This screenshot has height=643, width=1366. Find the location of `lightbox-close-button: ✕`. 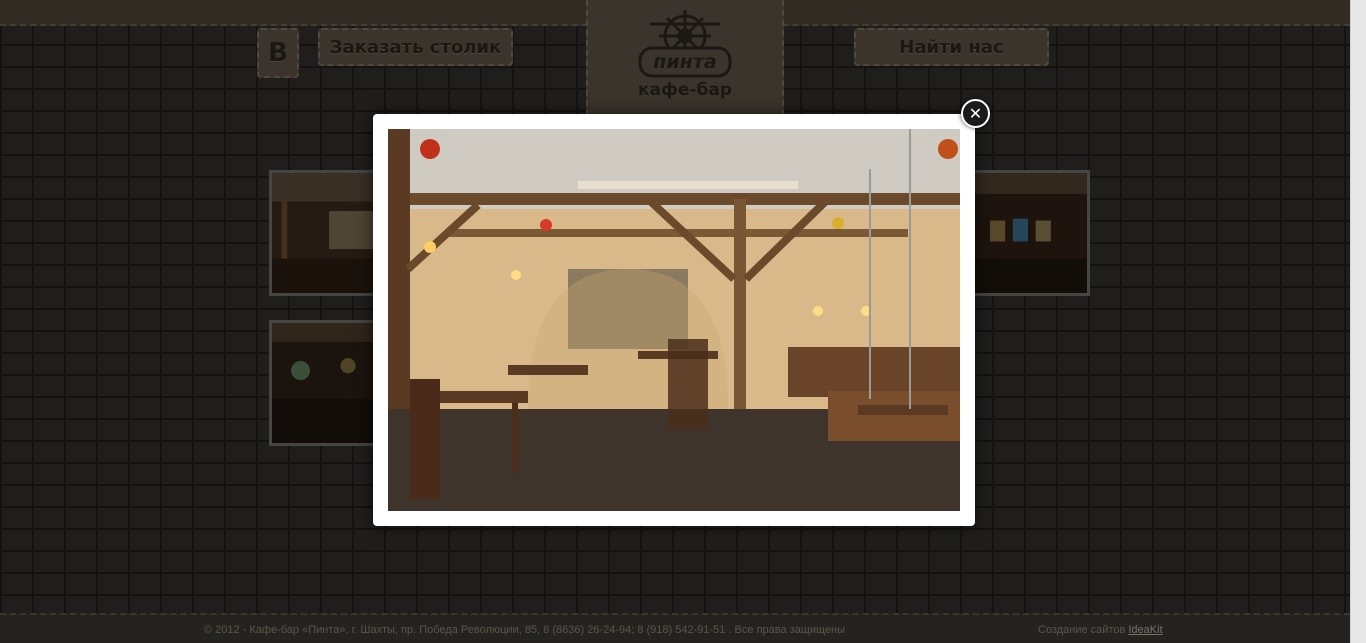

lightbox-close-button: ✕ is located at coordinates (975, 113).